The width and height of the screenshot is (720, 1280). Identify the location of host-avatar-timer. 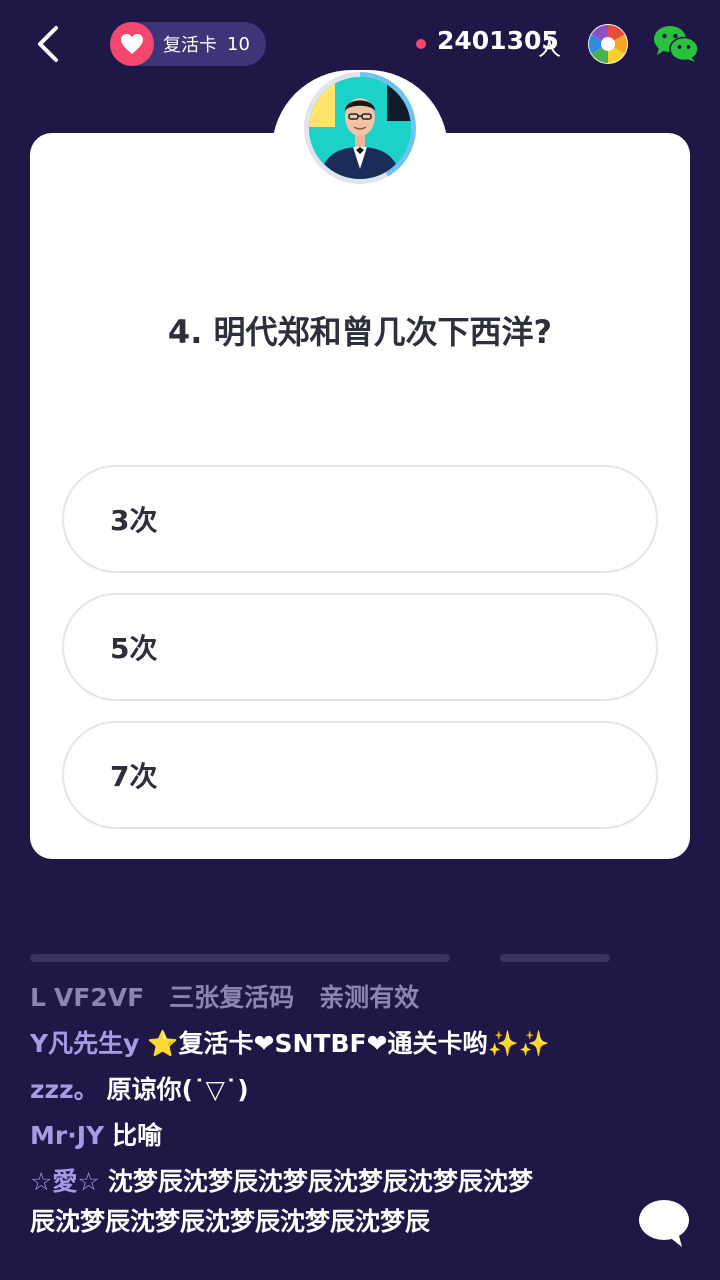
(360, 128).